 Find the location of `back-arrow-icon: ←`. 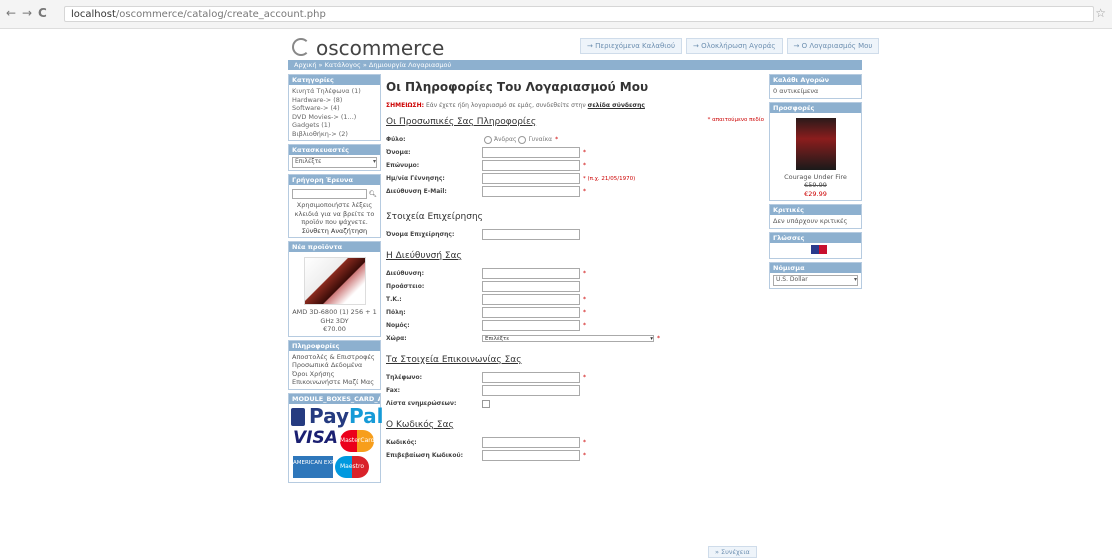

back-arrow-icon: ← is located at coordinates (11, 13).